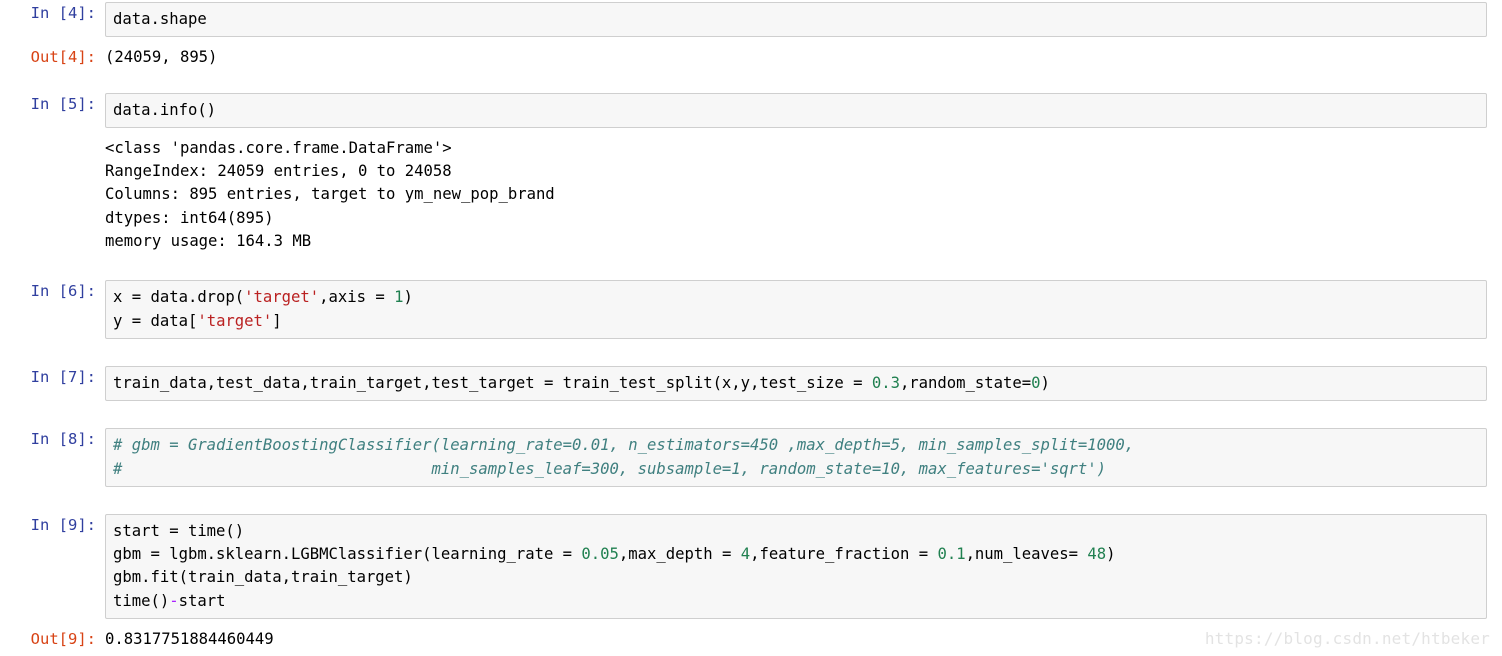  I want to click on number-literal: 0.05, so click(600, 554).